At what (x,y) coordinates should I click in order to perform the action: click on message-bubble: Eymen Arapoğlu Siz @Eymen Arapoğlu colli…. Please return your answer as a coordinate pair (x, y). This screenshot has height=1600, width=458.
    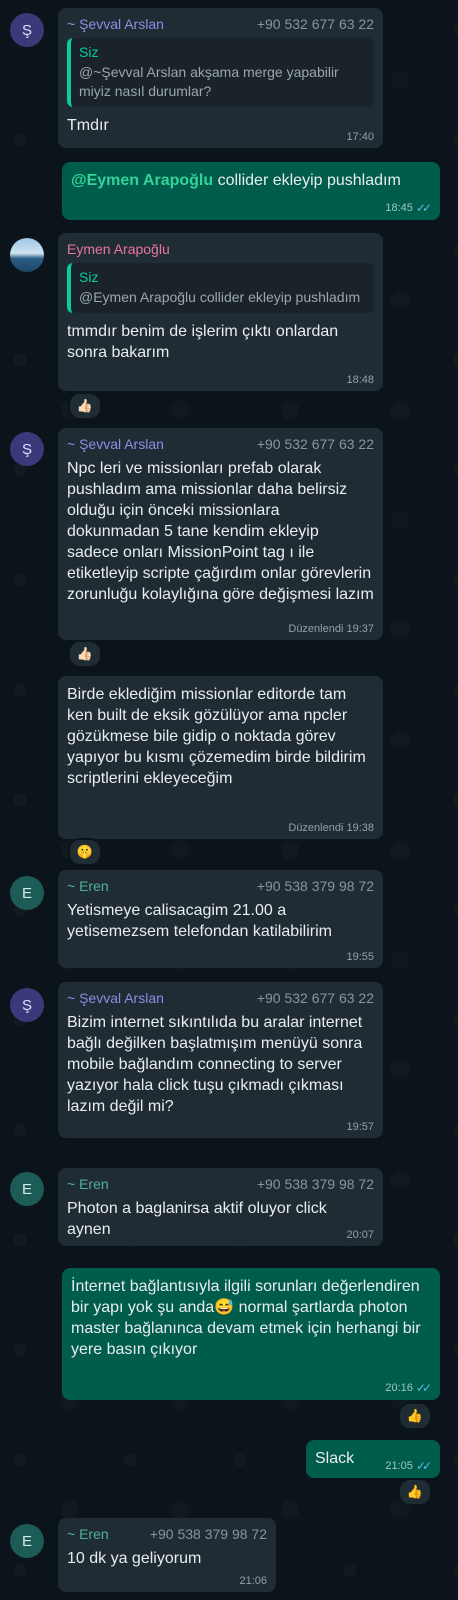
    Looking at the image, I should click on (220, 312).